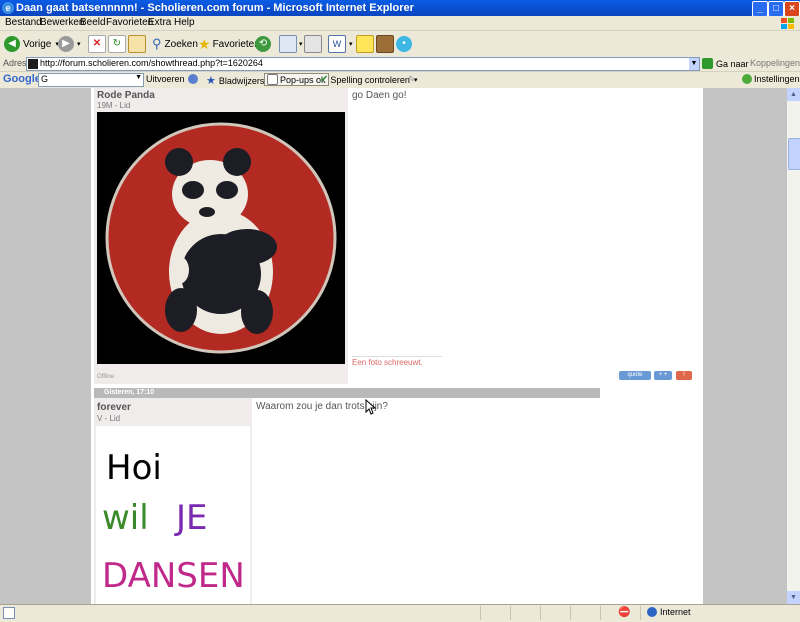 The height and width of the screenshot is (622, 800). I want to click on forward-button: ▶ ▾, so click(69, 44).